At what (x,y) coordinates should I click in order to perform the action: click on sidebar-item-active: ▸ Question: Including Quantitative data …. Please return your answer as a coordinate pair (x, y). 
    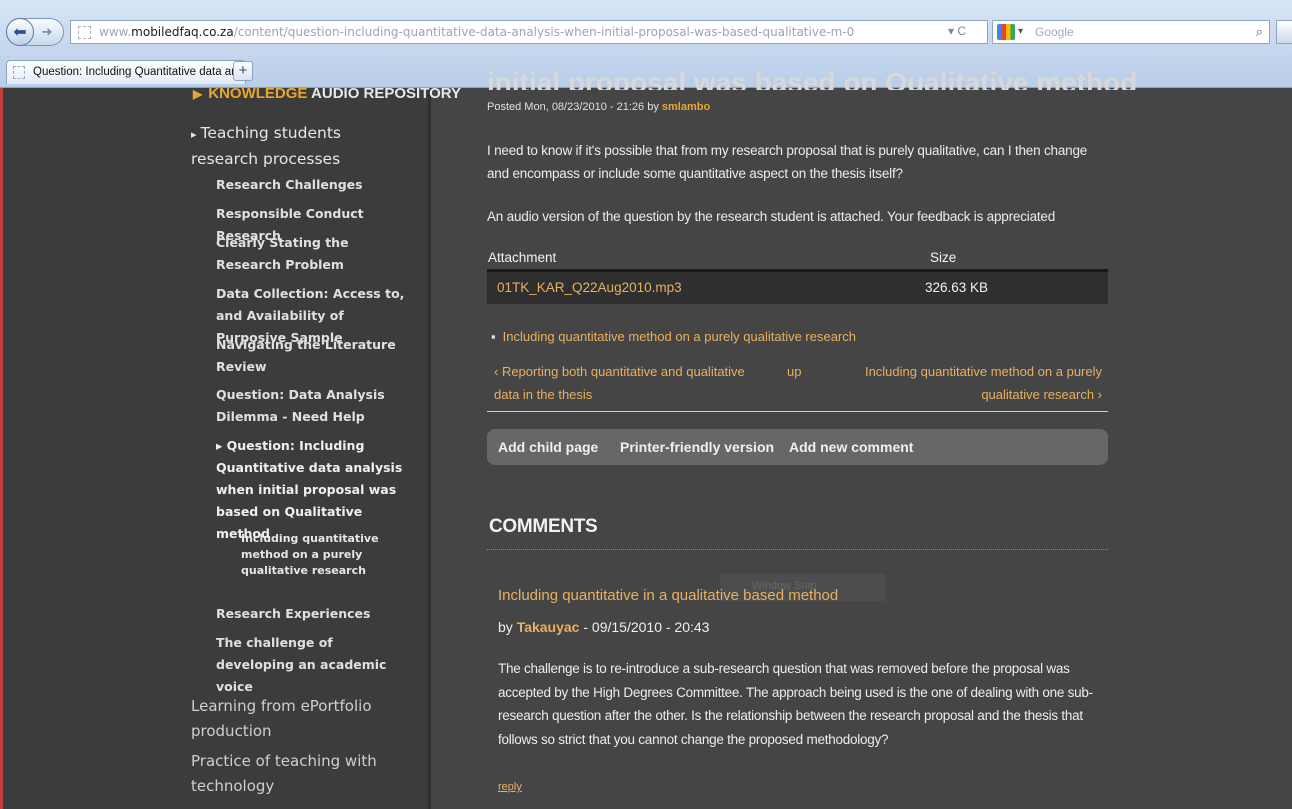
    Looking at the image, I should click on (311, 490).